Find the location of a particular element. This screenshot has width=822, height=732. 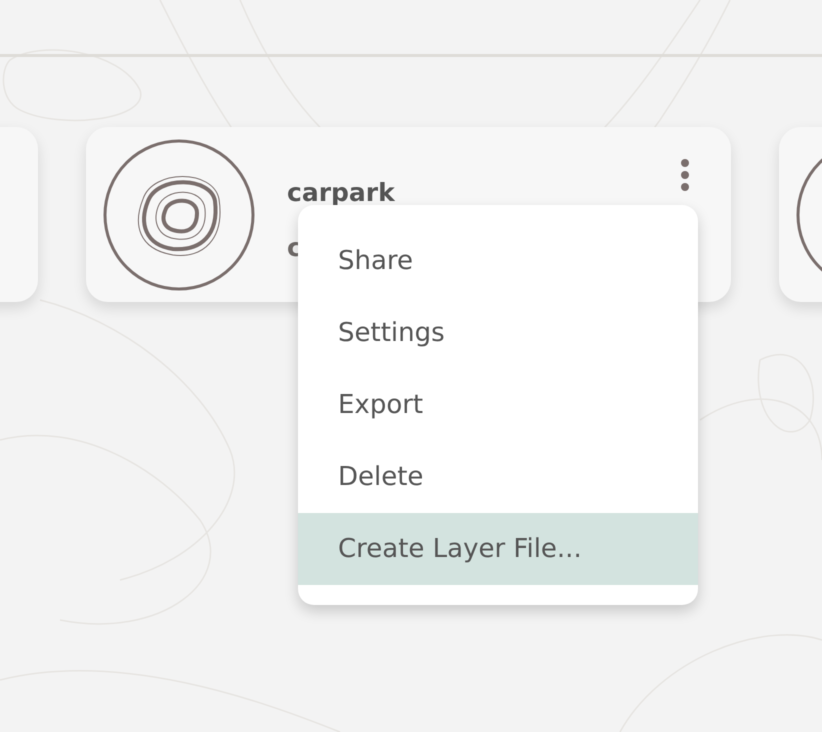

menu-item: Settings is located at coordinates (498, 333).